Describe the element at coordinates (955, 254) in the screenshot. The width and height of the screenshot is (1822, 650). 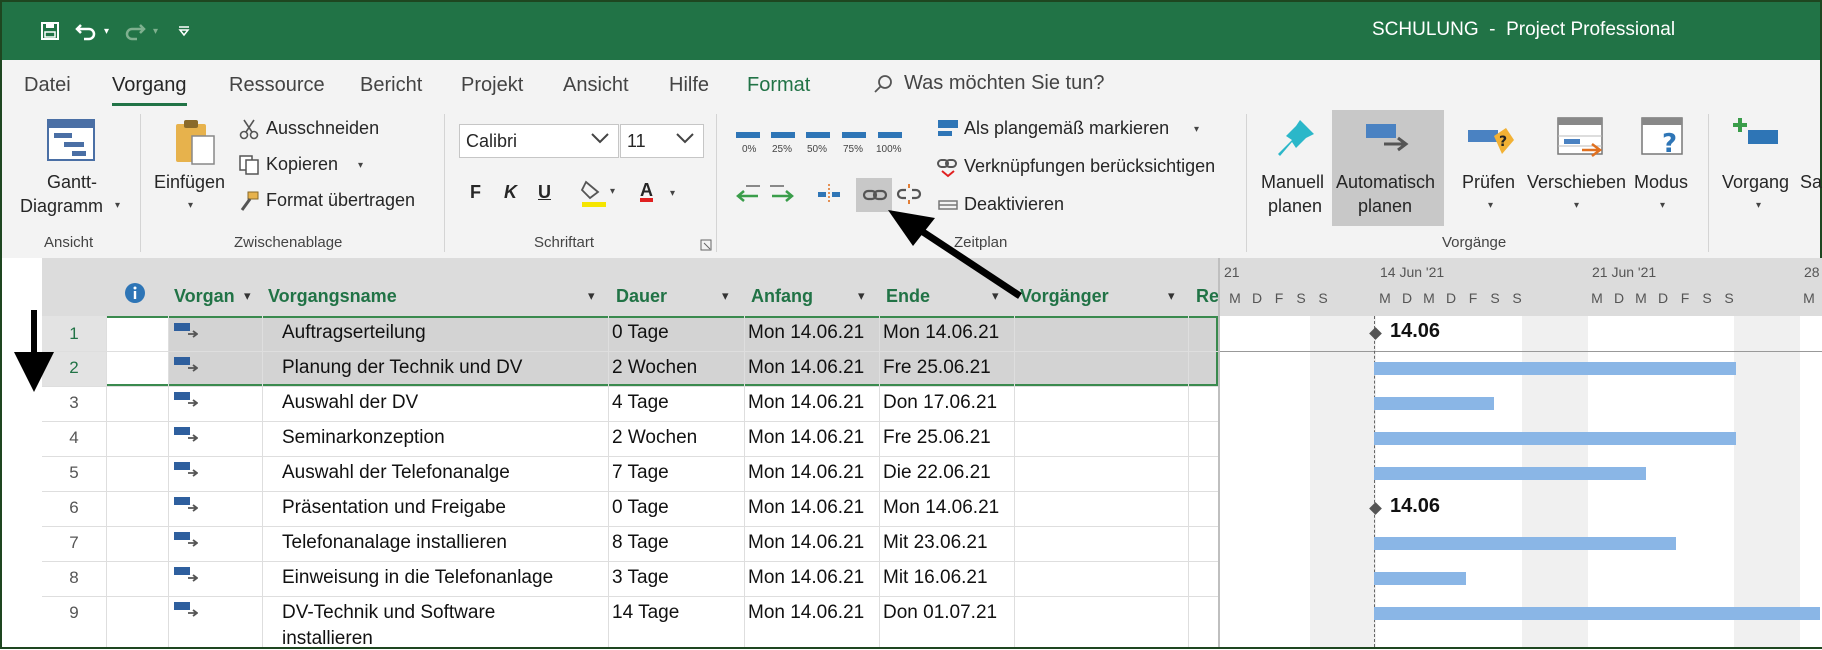
I see `arrow-to-link-icon` at that location.